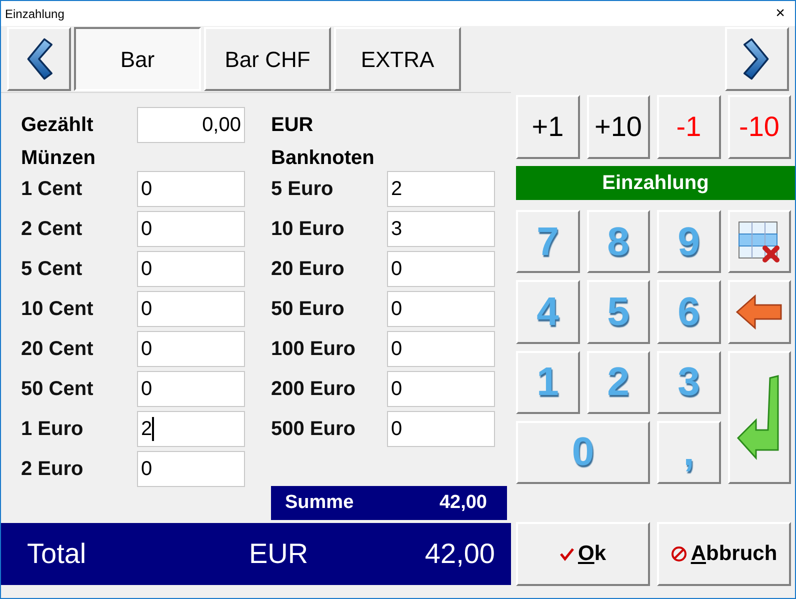 The image size is (796, 599). Describe the element at coordinates (191, 125) in the screenshot. I see `input-field: 0,00` at that location.